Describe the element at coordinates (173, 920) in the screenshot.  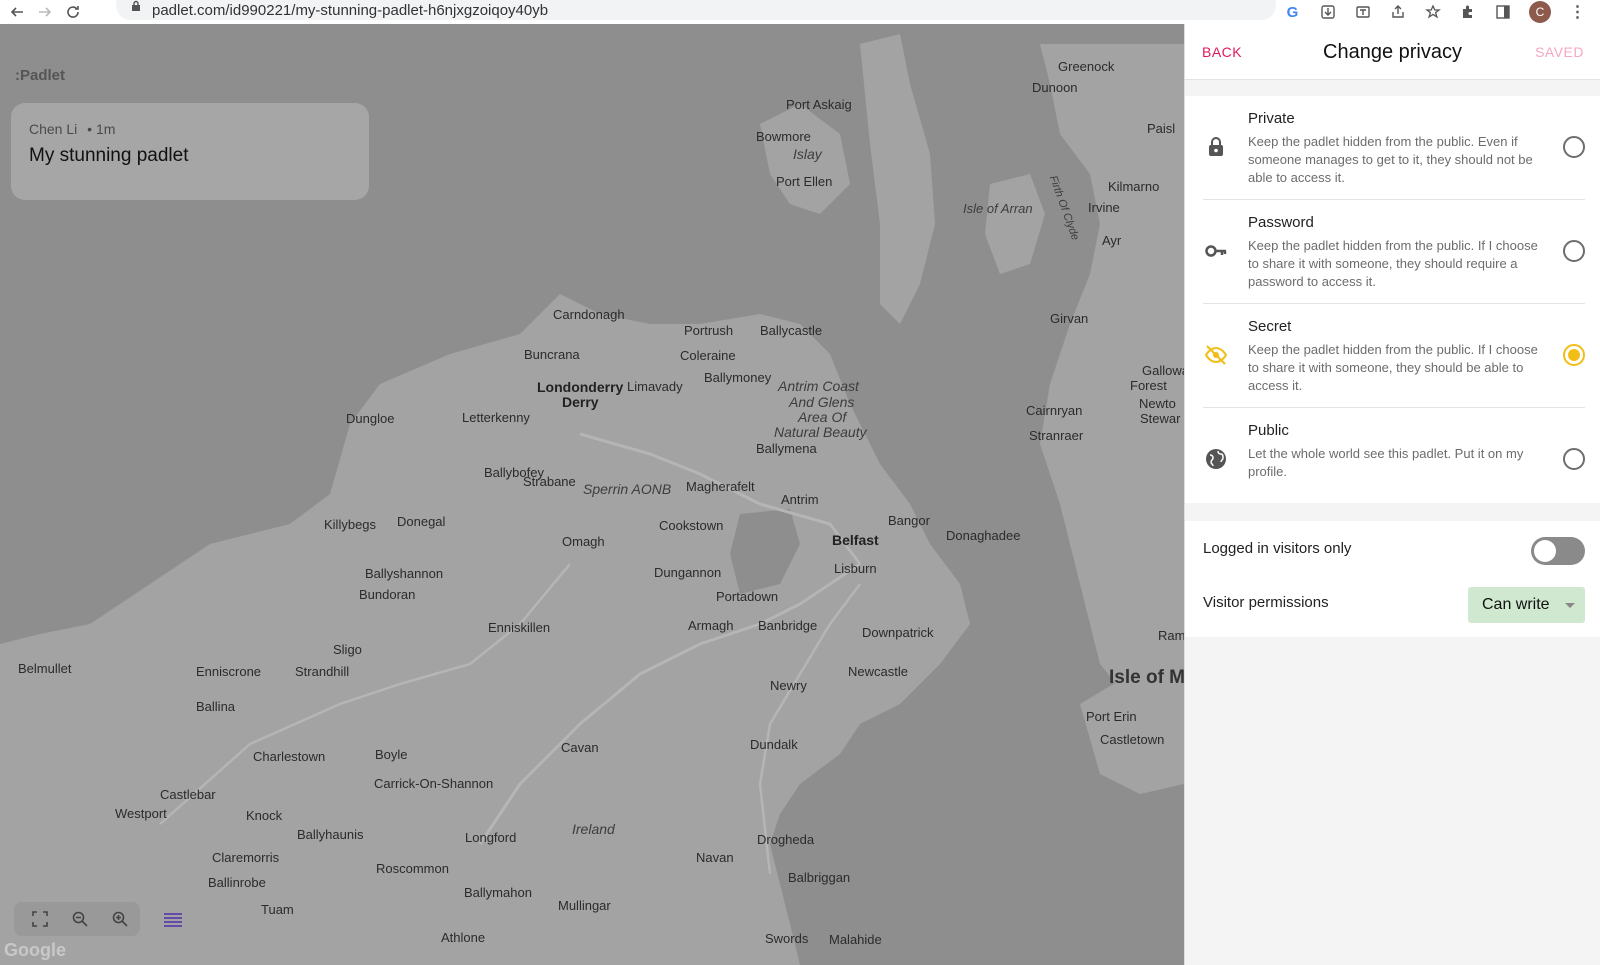
I see `list-view-icon` at that location.